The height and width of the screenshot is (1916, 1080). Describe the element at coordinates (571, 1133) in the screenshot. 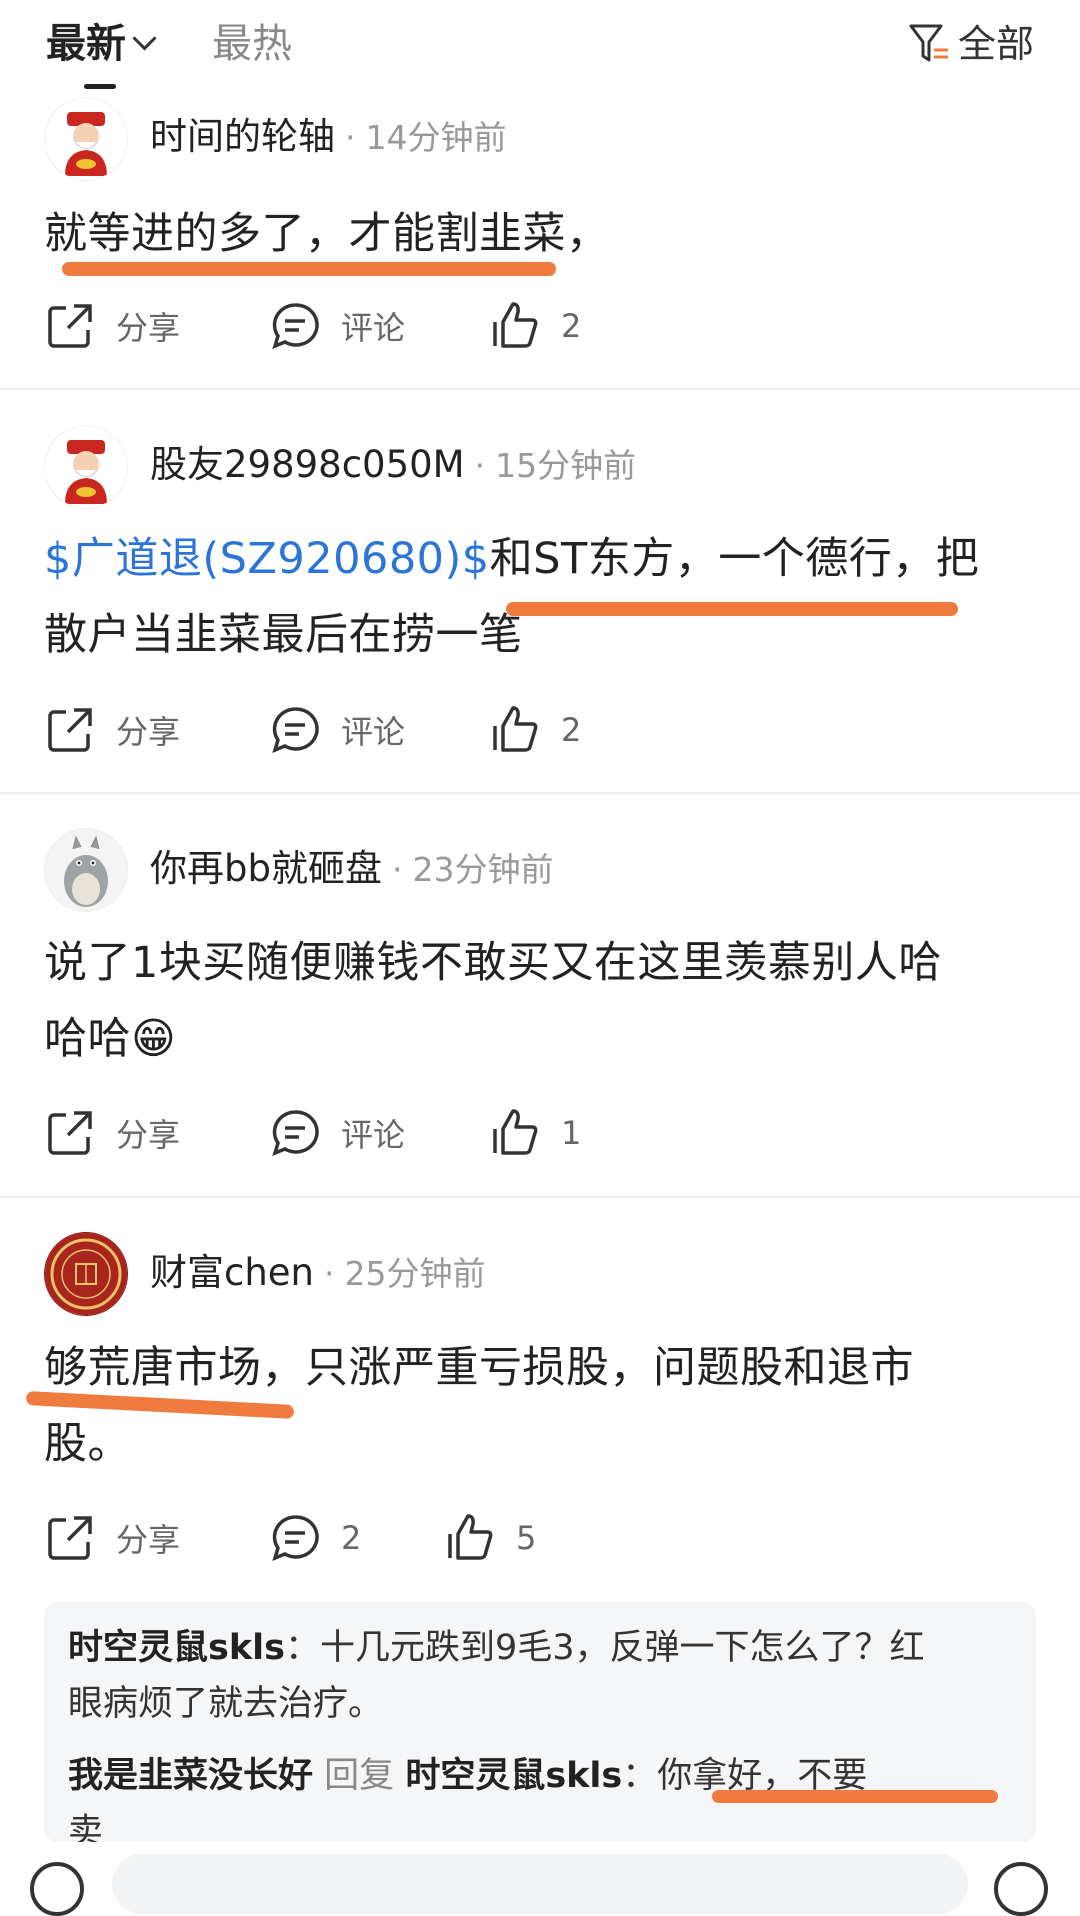

I see `like-count: 1` at that location.